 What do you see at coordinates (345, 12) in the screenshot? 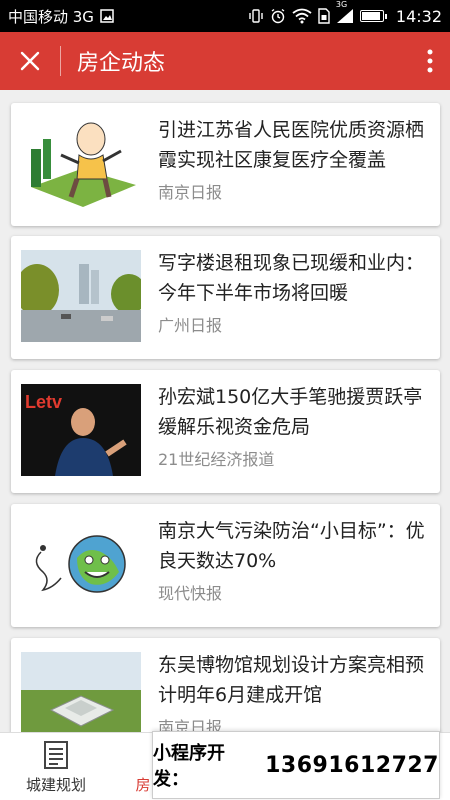
I see `signal-icon: 3G` at bounding box center [345, 12].